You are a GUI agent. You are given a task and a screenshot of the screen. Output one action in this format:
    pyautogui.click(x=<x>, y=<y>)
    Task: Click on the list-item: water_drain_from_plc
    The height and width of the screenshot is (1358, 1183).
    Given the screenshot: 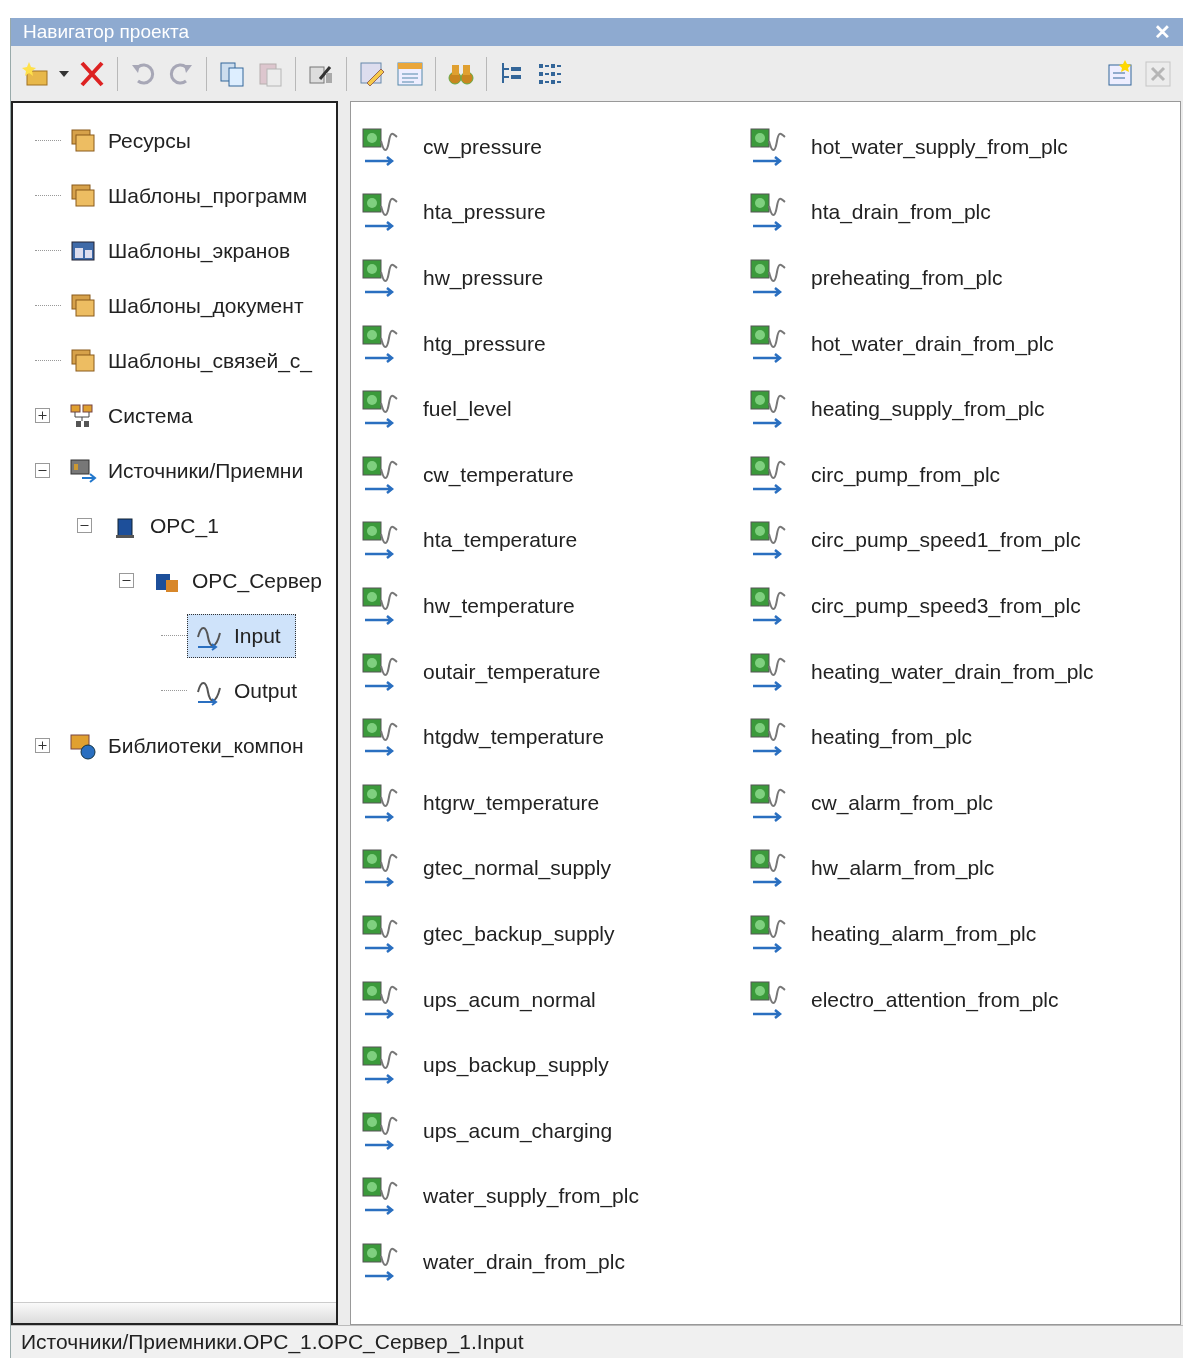 What is the action you would take?
    pyautogui.click(x=555, y=1262)
    